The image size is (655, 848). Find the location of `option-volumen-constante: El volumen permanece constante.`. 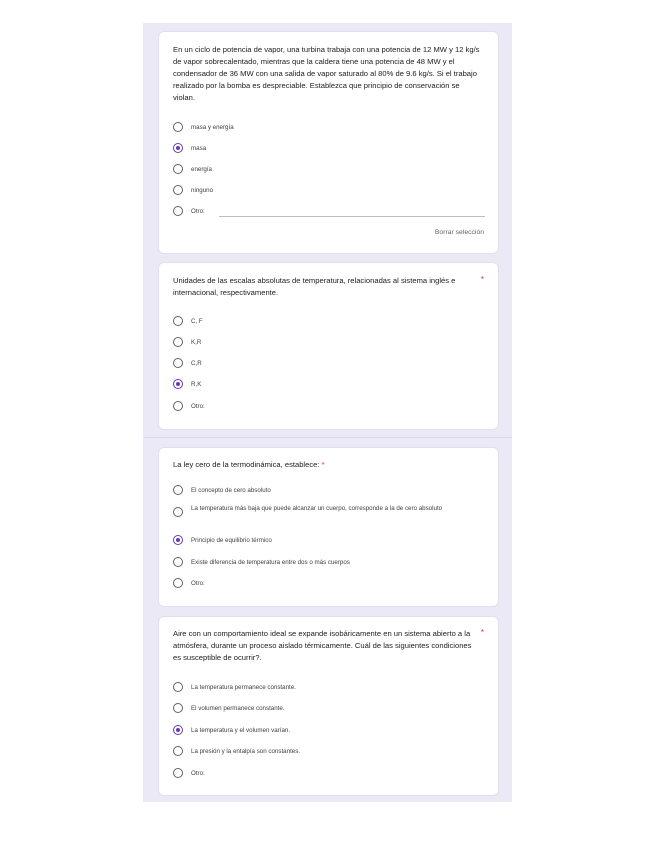

option-volumen-constante: El volumen permanece constante. is located at coordinates (229, 708).